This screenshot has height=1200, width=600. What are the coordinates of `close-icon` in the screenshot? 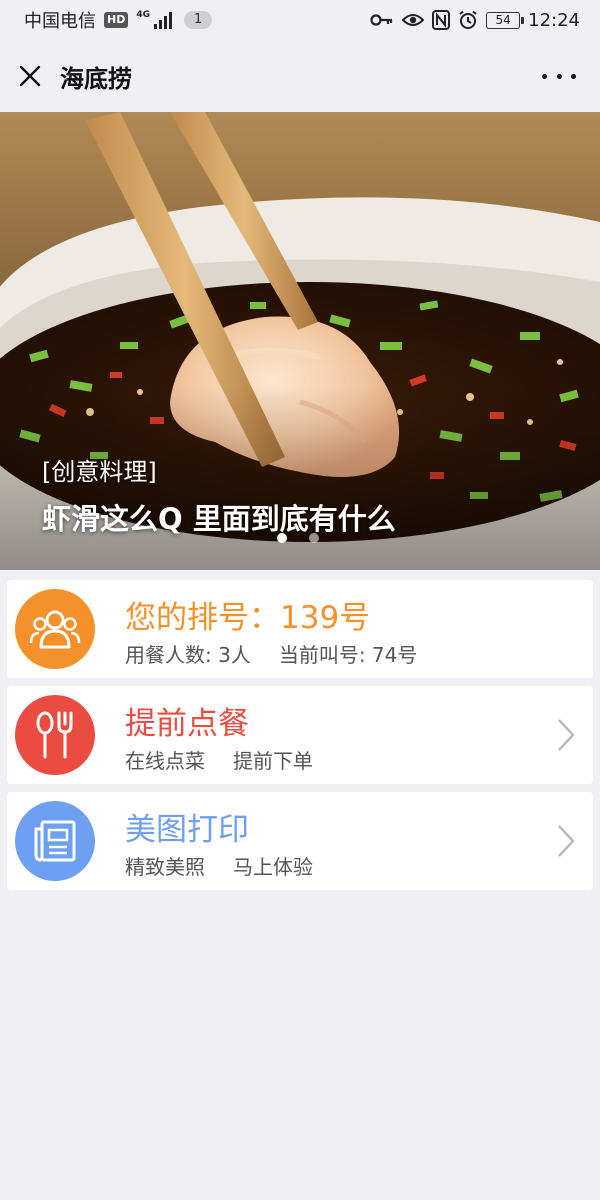 It's located at (30, 76).